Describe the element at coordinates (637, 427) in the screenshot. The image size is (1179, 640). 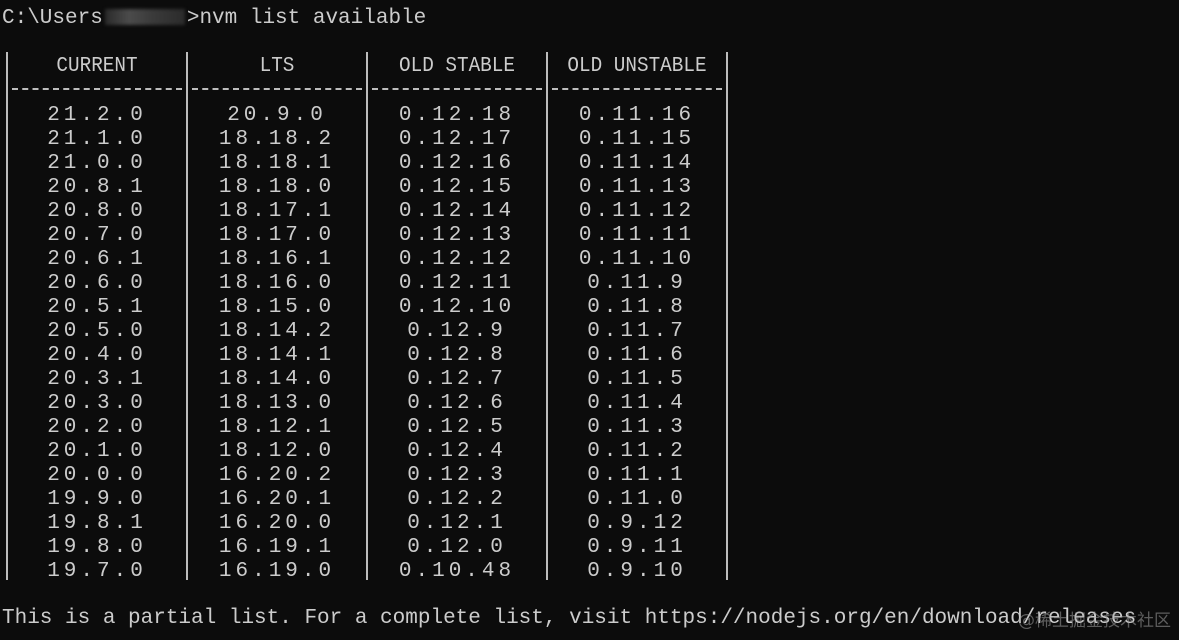
I see `version-cell: 0.11.3` at that location.